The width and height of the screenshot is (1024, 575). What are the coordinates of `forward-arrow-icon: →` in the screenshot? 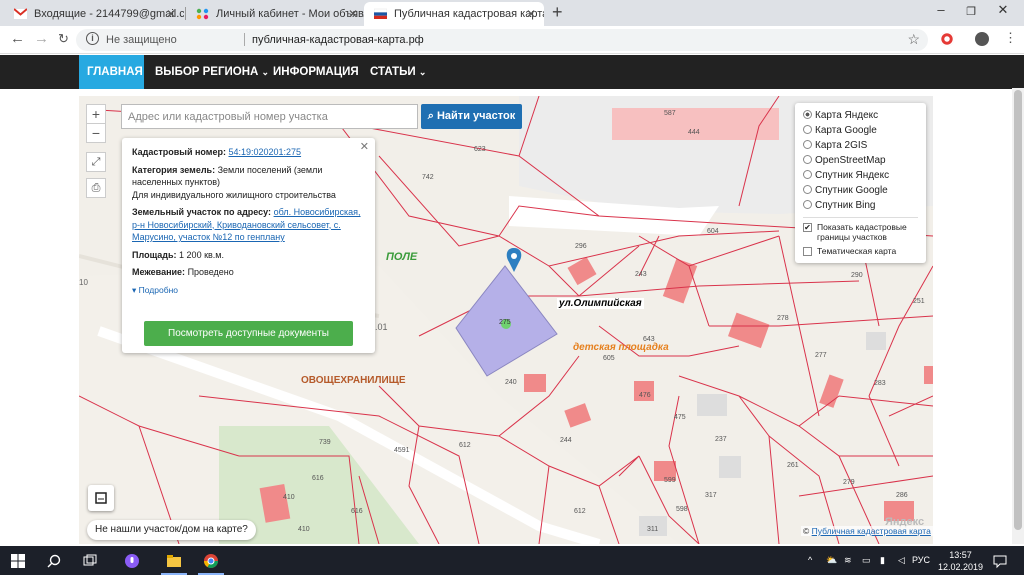 It's located at (41, 38).